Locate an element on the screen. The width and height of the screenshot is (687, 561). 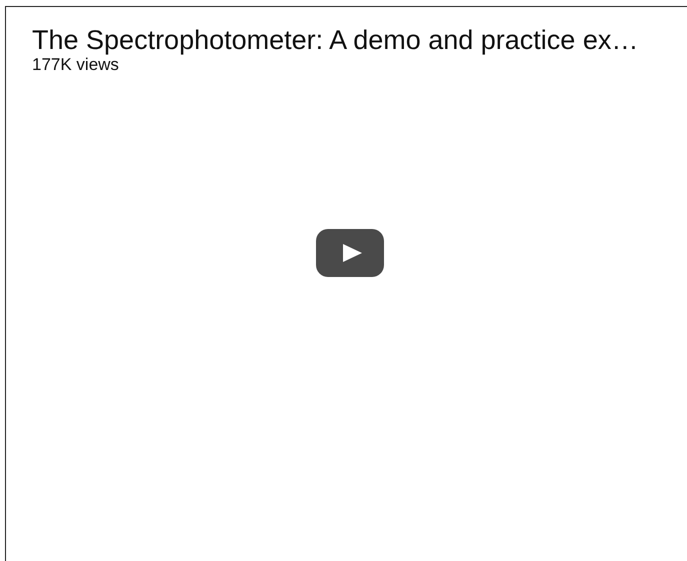
play-button is located at coordinates (350, 253).